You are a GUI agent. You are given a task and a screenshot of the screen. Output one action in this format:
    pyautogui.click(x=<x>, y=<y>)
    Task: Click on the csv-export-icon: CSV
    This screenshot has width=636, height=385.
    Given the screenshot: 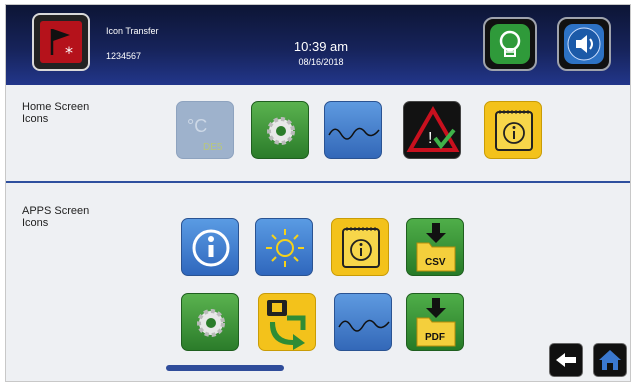 What is the action you would take?
    pyautogui.click(x=435, y=247)
    